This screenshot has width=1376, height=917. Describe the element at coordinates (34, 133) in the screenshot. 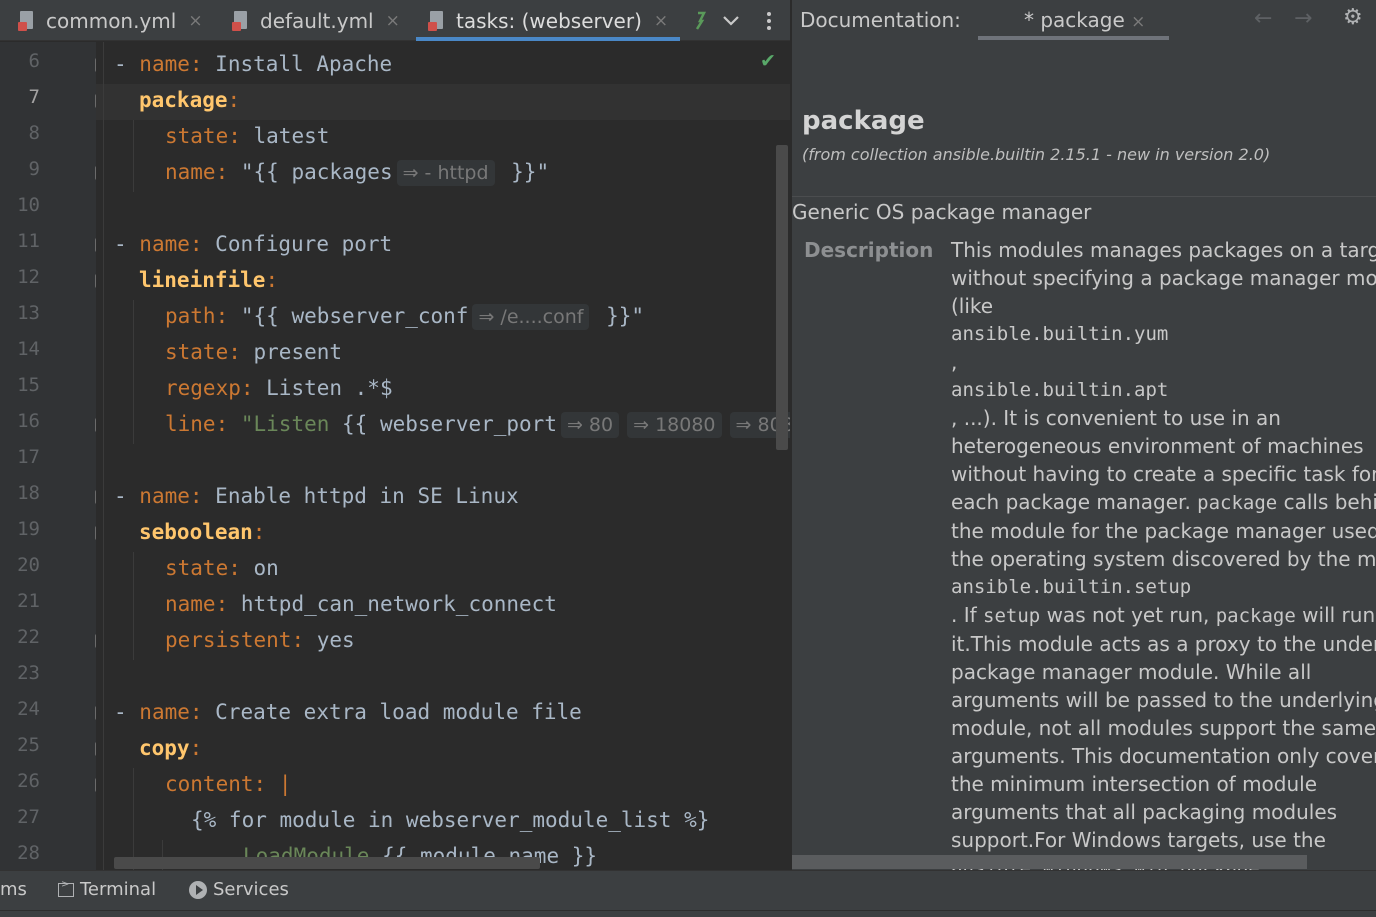

I see `line-number: 8` at that location.